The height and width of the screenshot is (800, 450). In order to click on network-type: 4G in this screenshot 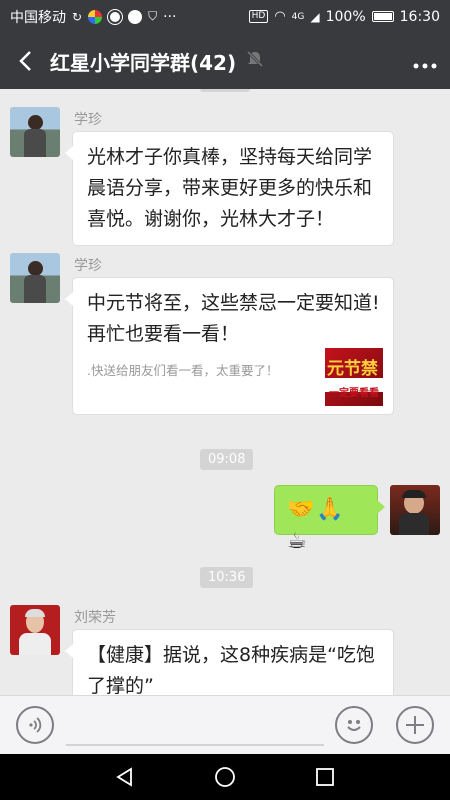, I will do `click(298, 16)`.